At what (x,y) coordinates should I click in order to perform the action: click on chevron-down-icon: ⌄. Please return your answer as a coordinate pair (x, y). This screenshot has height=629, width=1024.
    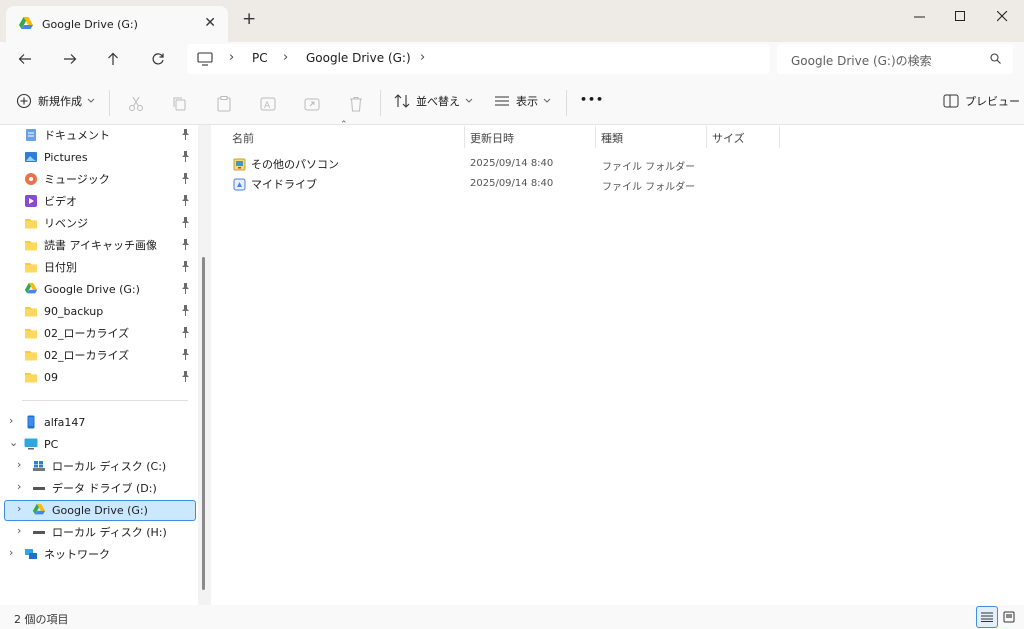
    Looking at the image, I should click on (13, 442).